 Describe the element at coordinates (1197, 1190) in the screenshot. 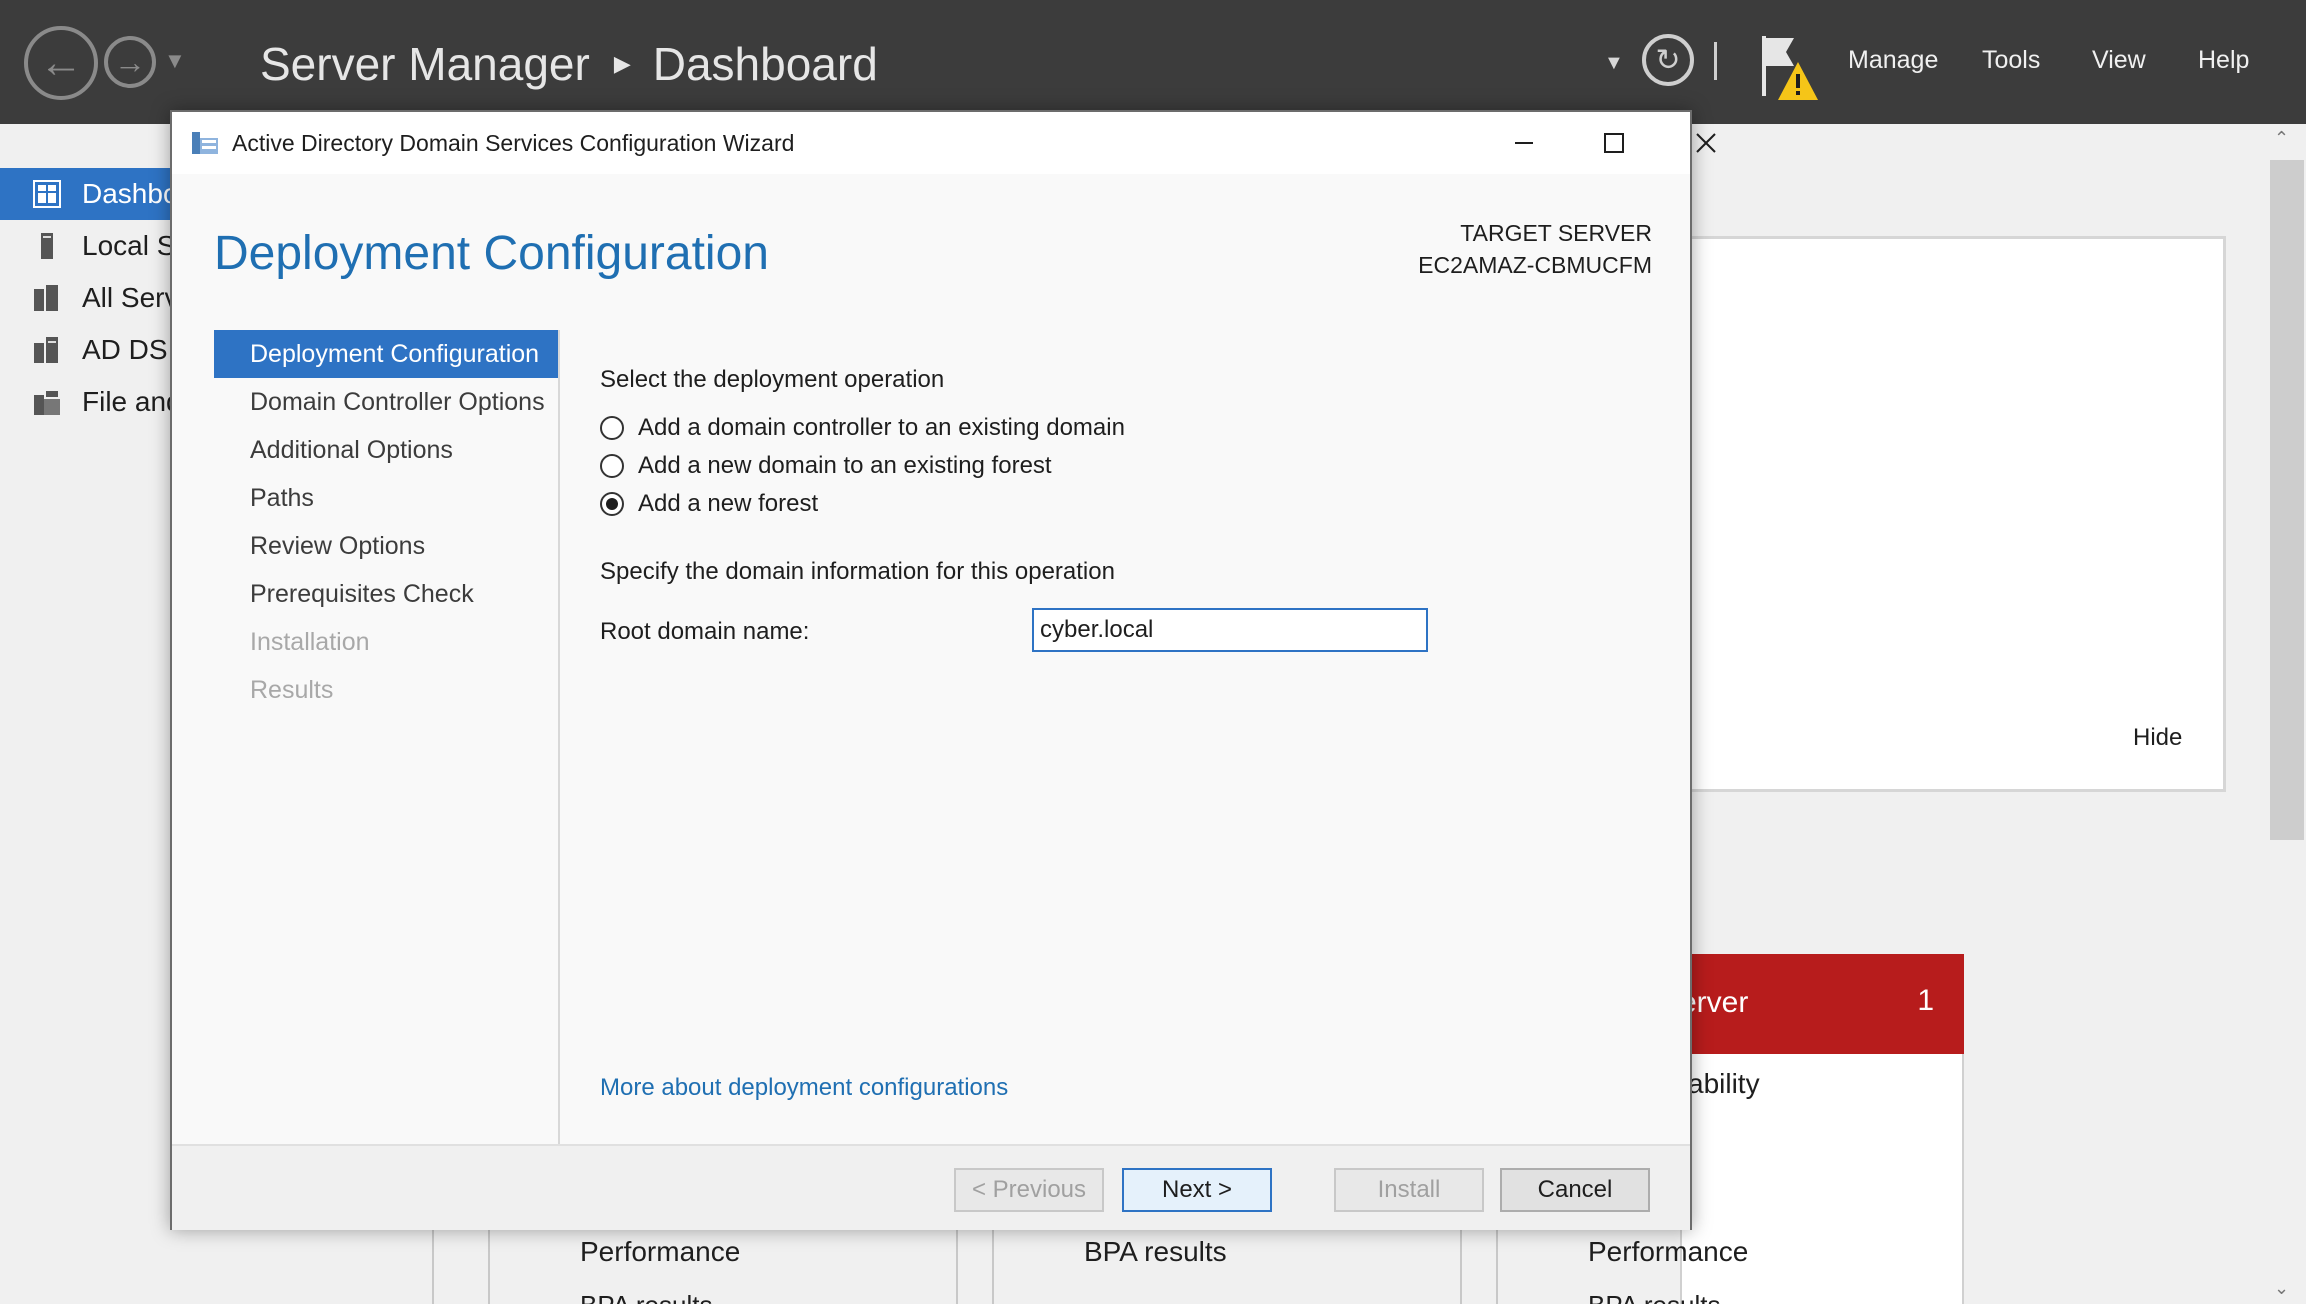

I see `next-button: Next >` at that location.